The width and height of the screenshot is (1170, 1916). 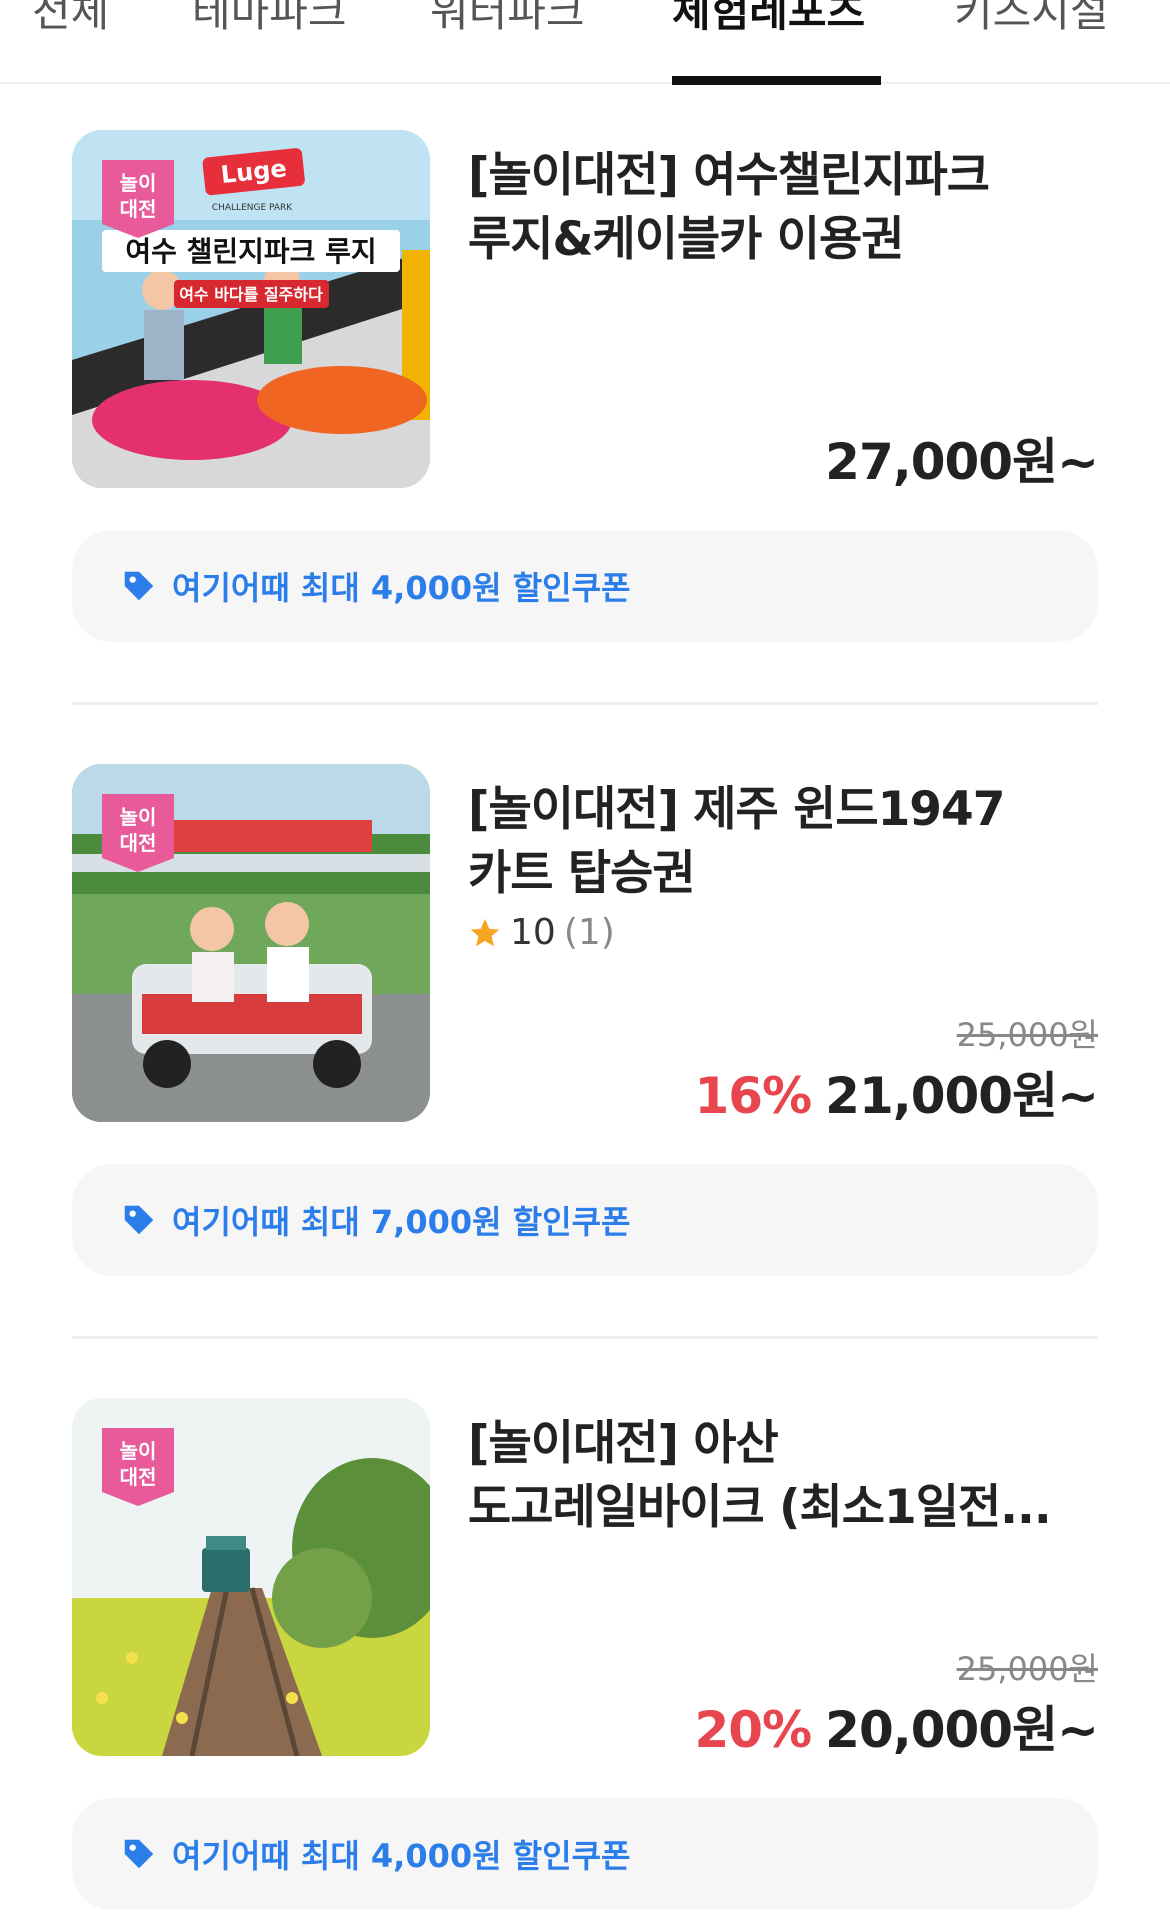 What do you see at coordinates (269, 19) in the screenshot?
I see `tab-theme-park: 테마파크` at bounding box center [269, 19].